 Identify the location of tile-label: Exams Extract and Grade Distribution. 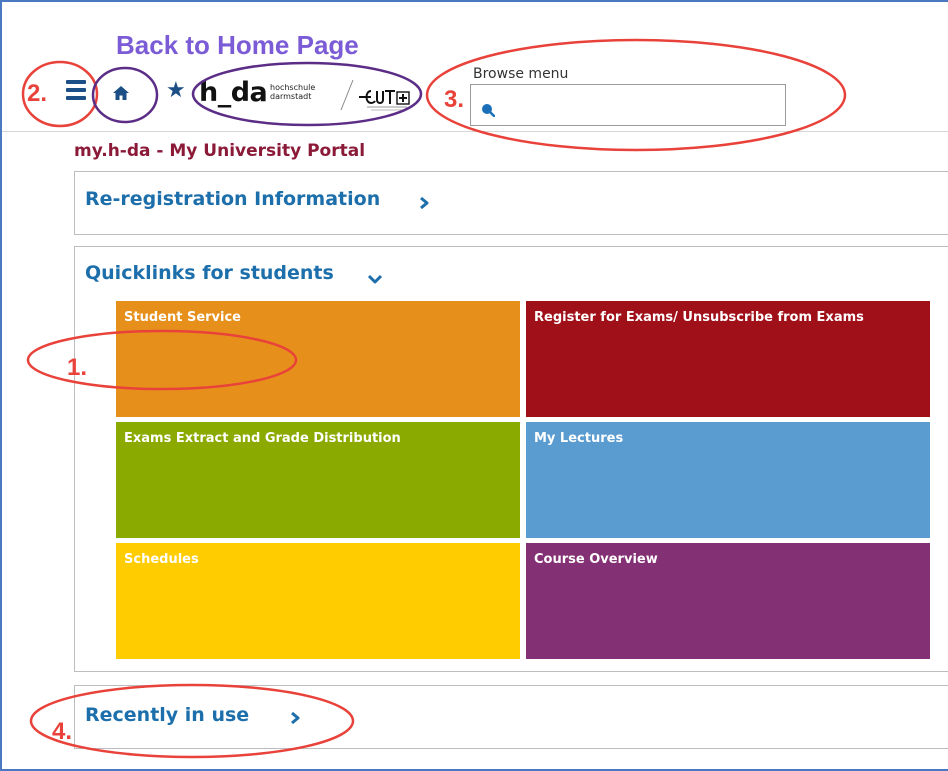
(262, 438).